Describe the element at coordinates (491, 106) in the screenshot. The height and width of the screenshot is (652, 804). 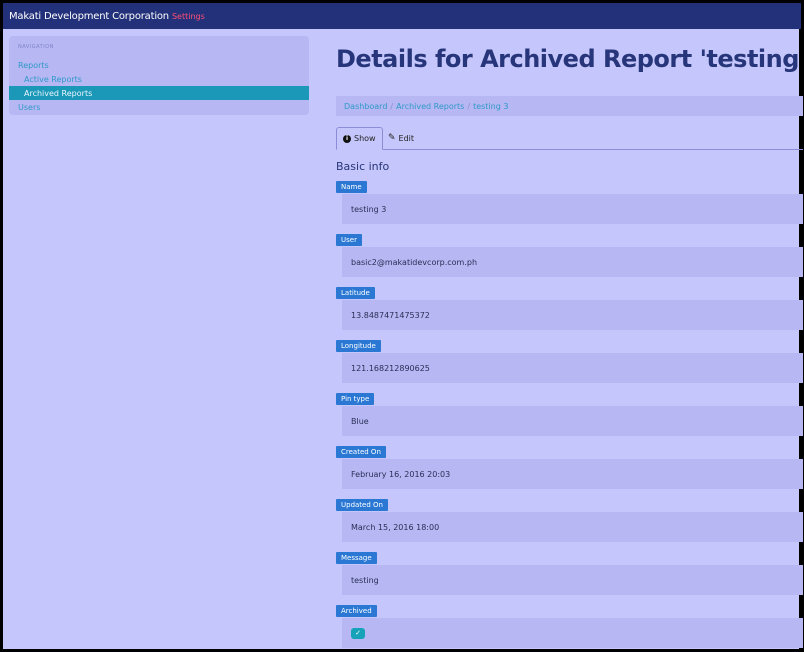
I see `breadcrumb-current: testing 3` at that location.